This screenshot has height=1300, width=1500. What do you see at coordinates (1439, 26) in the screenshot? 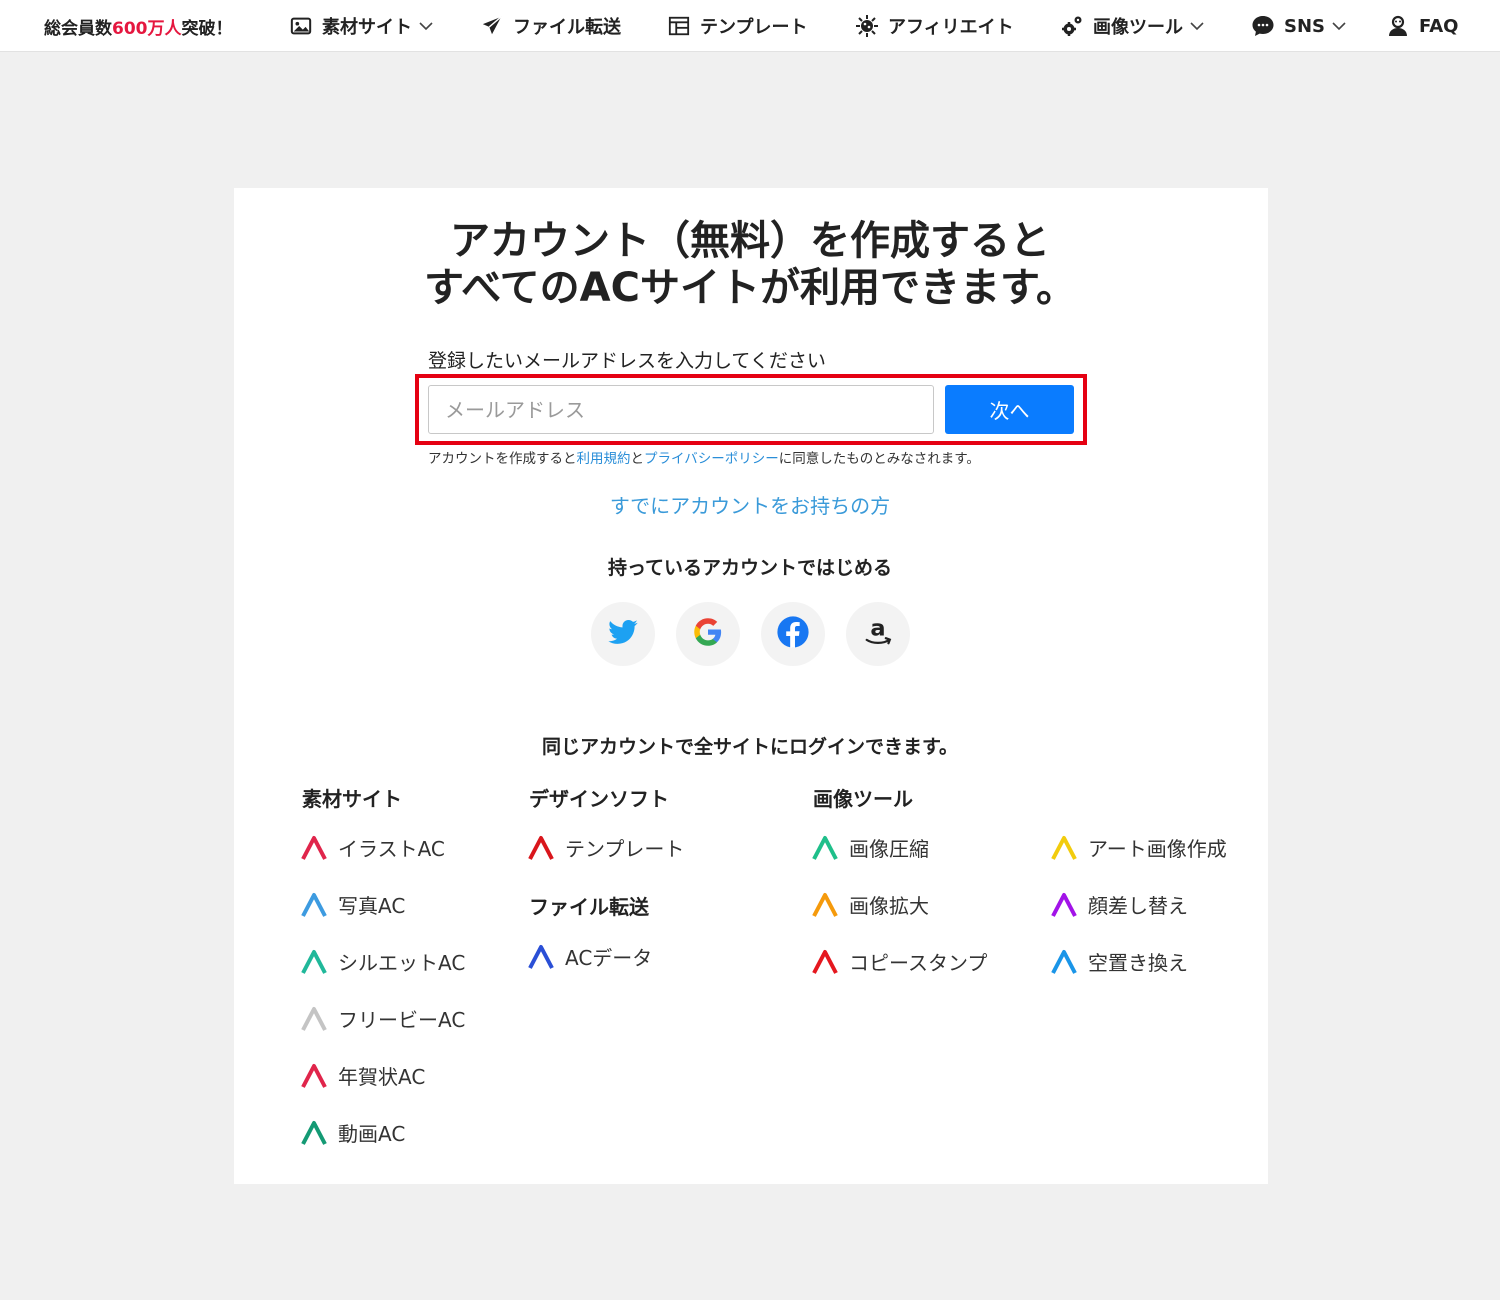
I see `nav-label: FAQ` at bounding box center [1439, 26].